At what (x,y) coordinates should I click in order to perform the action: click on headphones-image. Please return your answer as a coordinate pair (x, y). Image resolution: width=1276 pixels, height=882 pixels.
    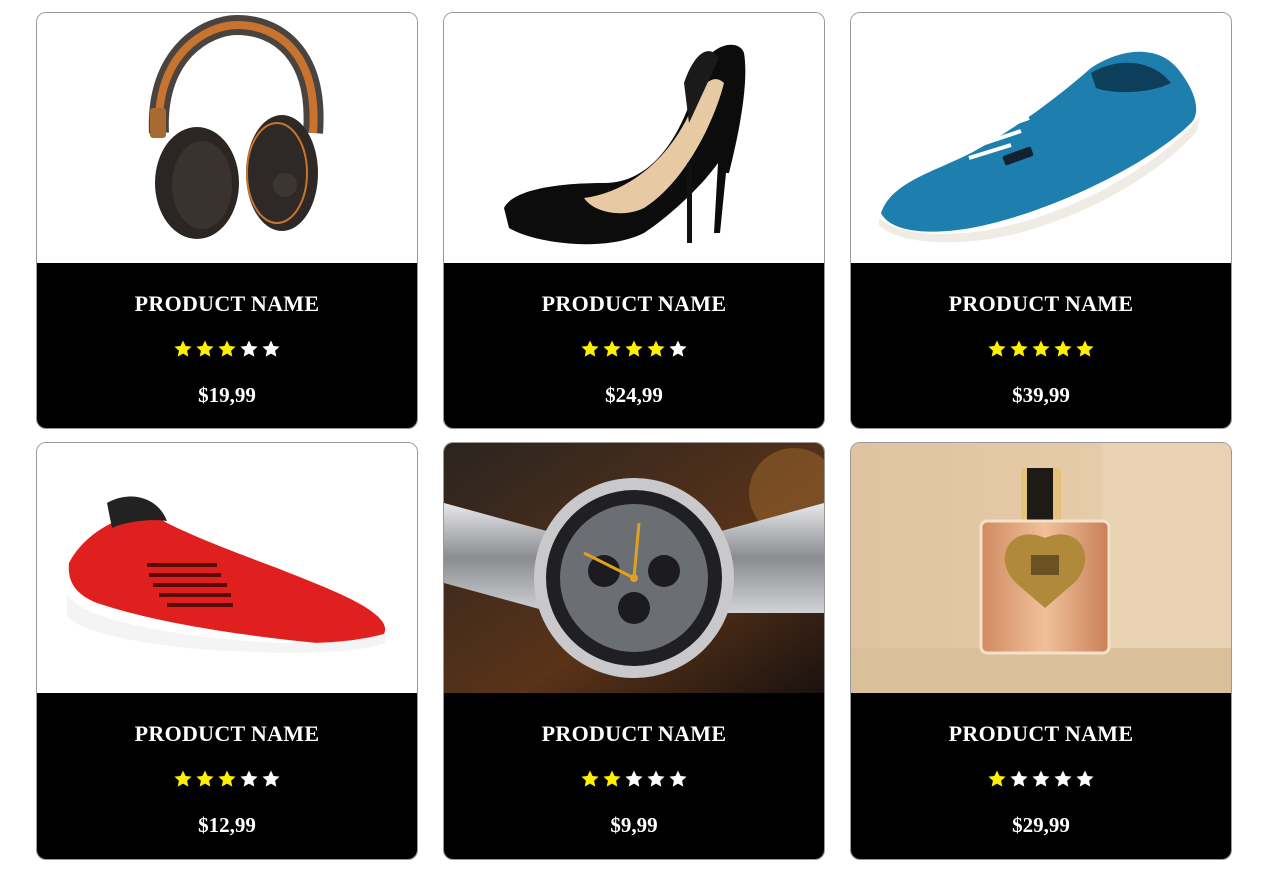
    Looking at the image, I should click on (227, 138).